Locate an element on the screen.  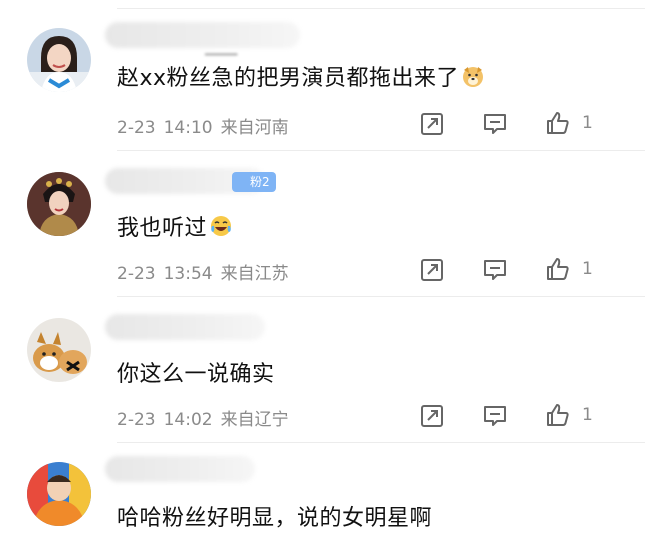
username-ghost: ▁▁▁ is located at coordinates (221, 48).